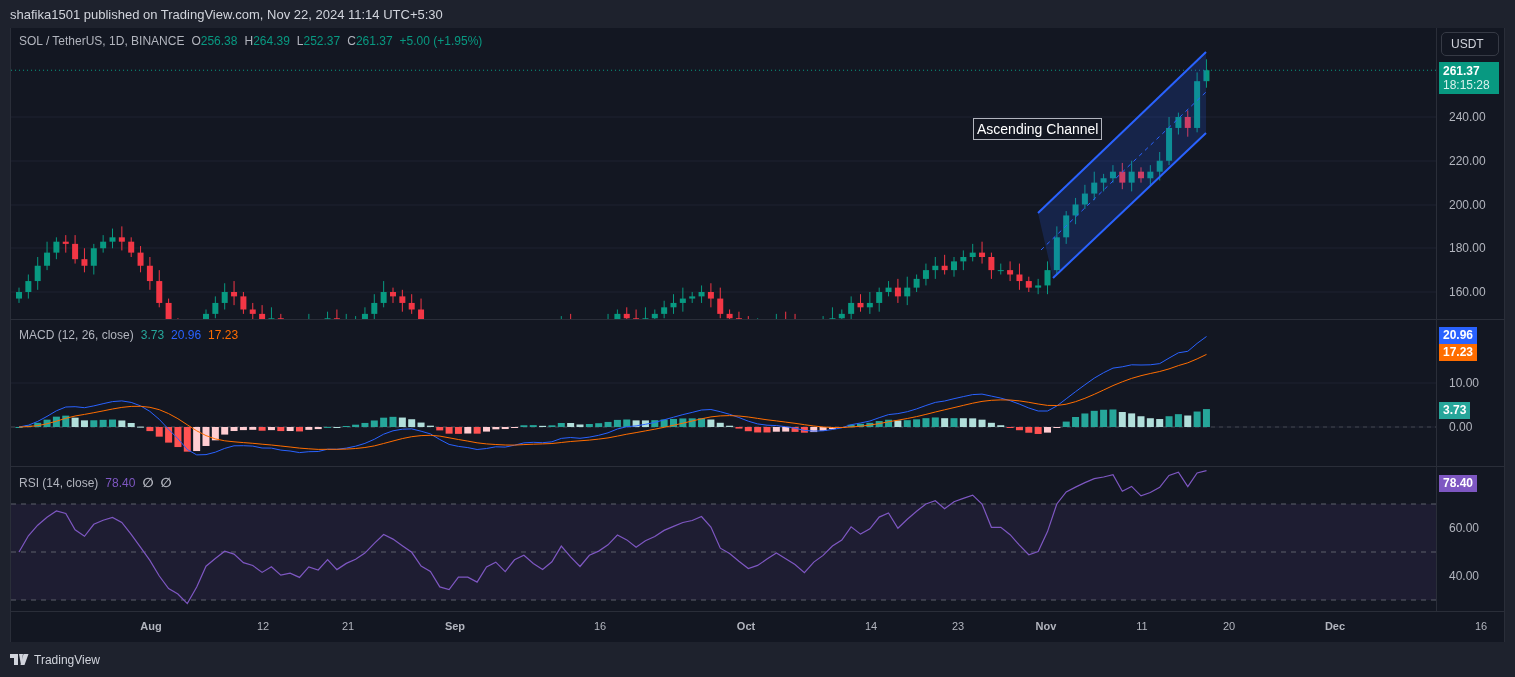 The height and width of the screenshot is (677, 1515). I want to click on publish-info: shafika1501 published on TradingView.com, Nov 22, 2024 11:14 UTC+5:30, so click(226, 14).